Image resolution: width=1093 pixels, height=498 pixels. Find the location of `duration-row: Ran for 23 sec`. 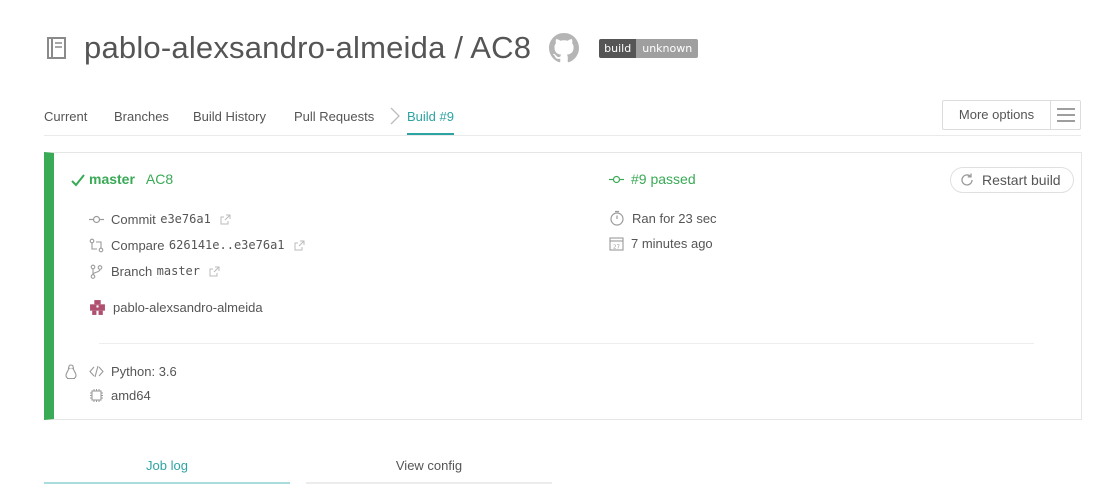

duration-row: Ran for 23 sec is located at coordinates (663, 218).